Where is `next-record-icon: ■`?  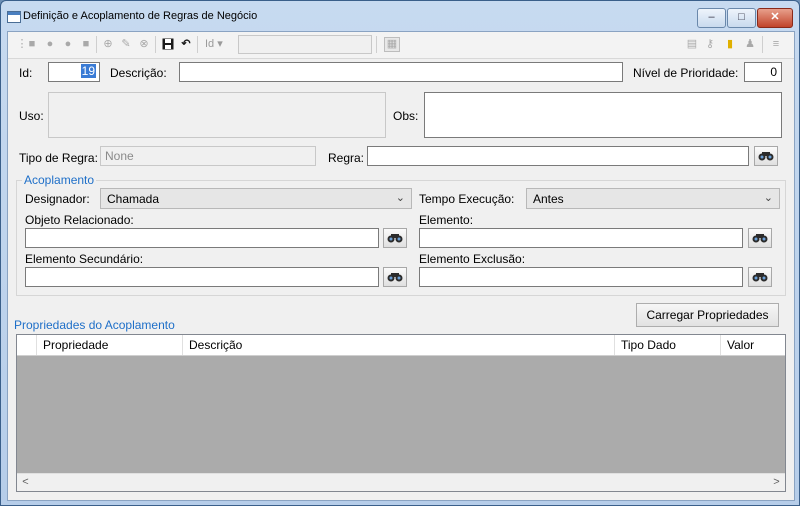 next-record-icon: ■ is located at coordinates (86, 44).